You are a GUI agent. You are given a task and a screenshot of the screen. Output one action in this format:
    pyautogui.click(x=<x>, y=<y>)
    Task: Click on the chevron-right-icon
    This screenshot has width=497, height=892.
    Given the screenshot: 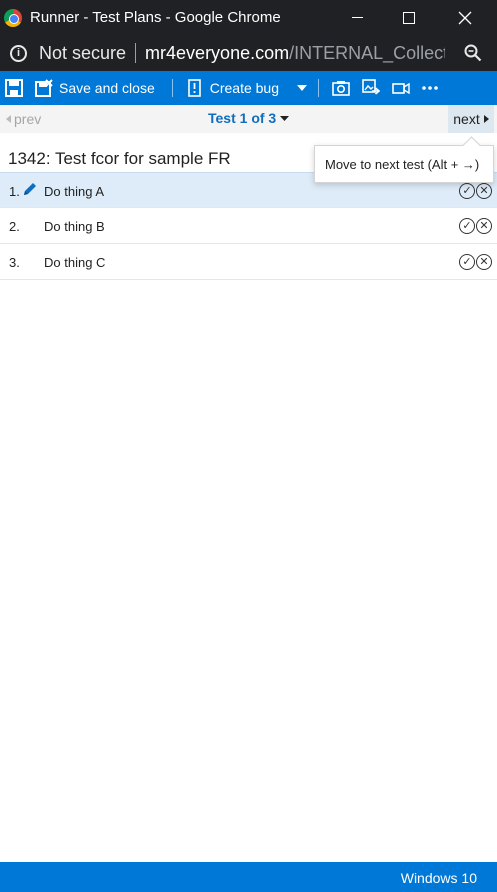 What is the action you would take?
    pyautogui.click(x=486, y=119)
    